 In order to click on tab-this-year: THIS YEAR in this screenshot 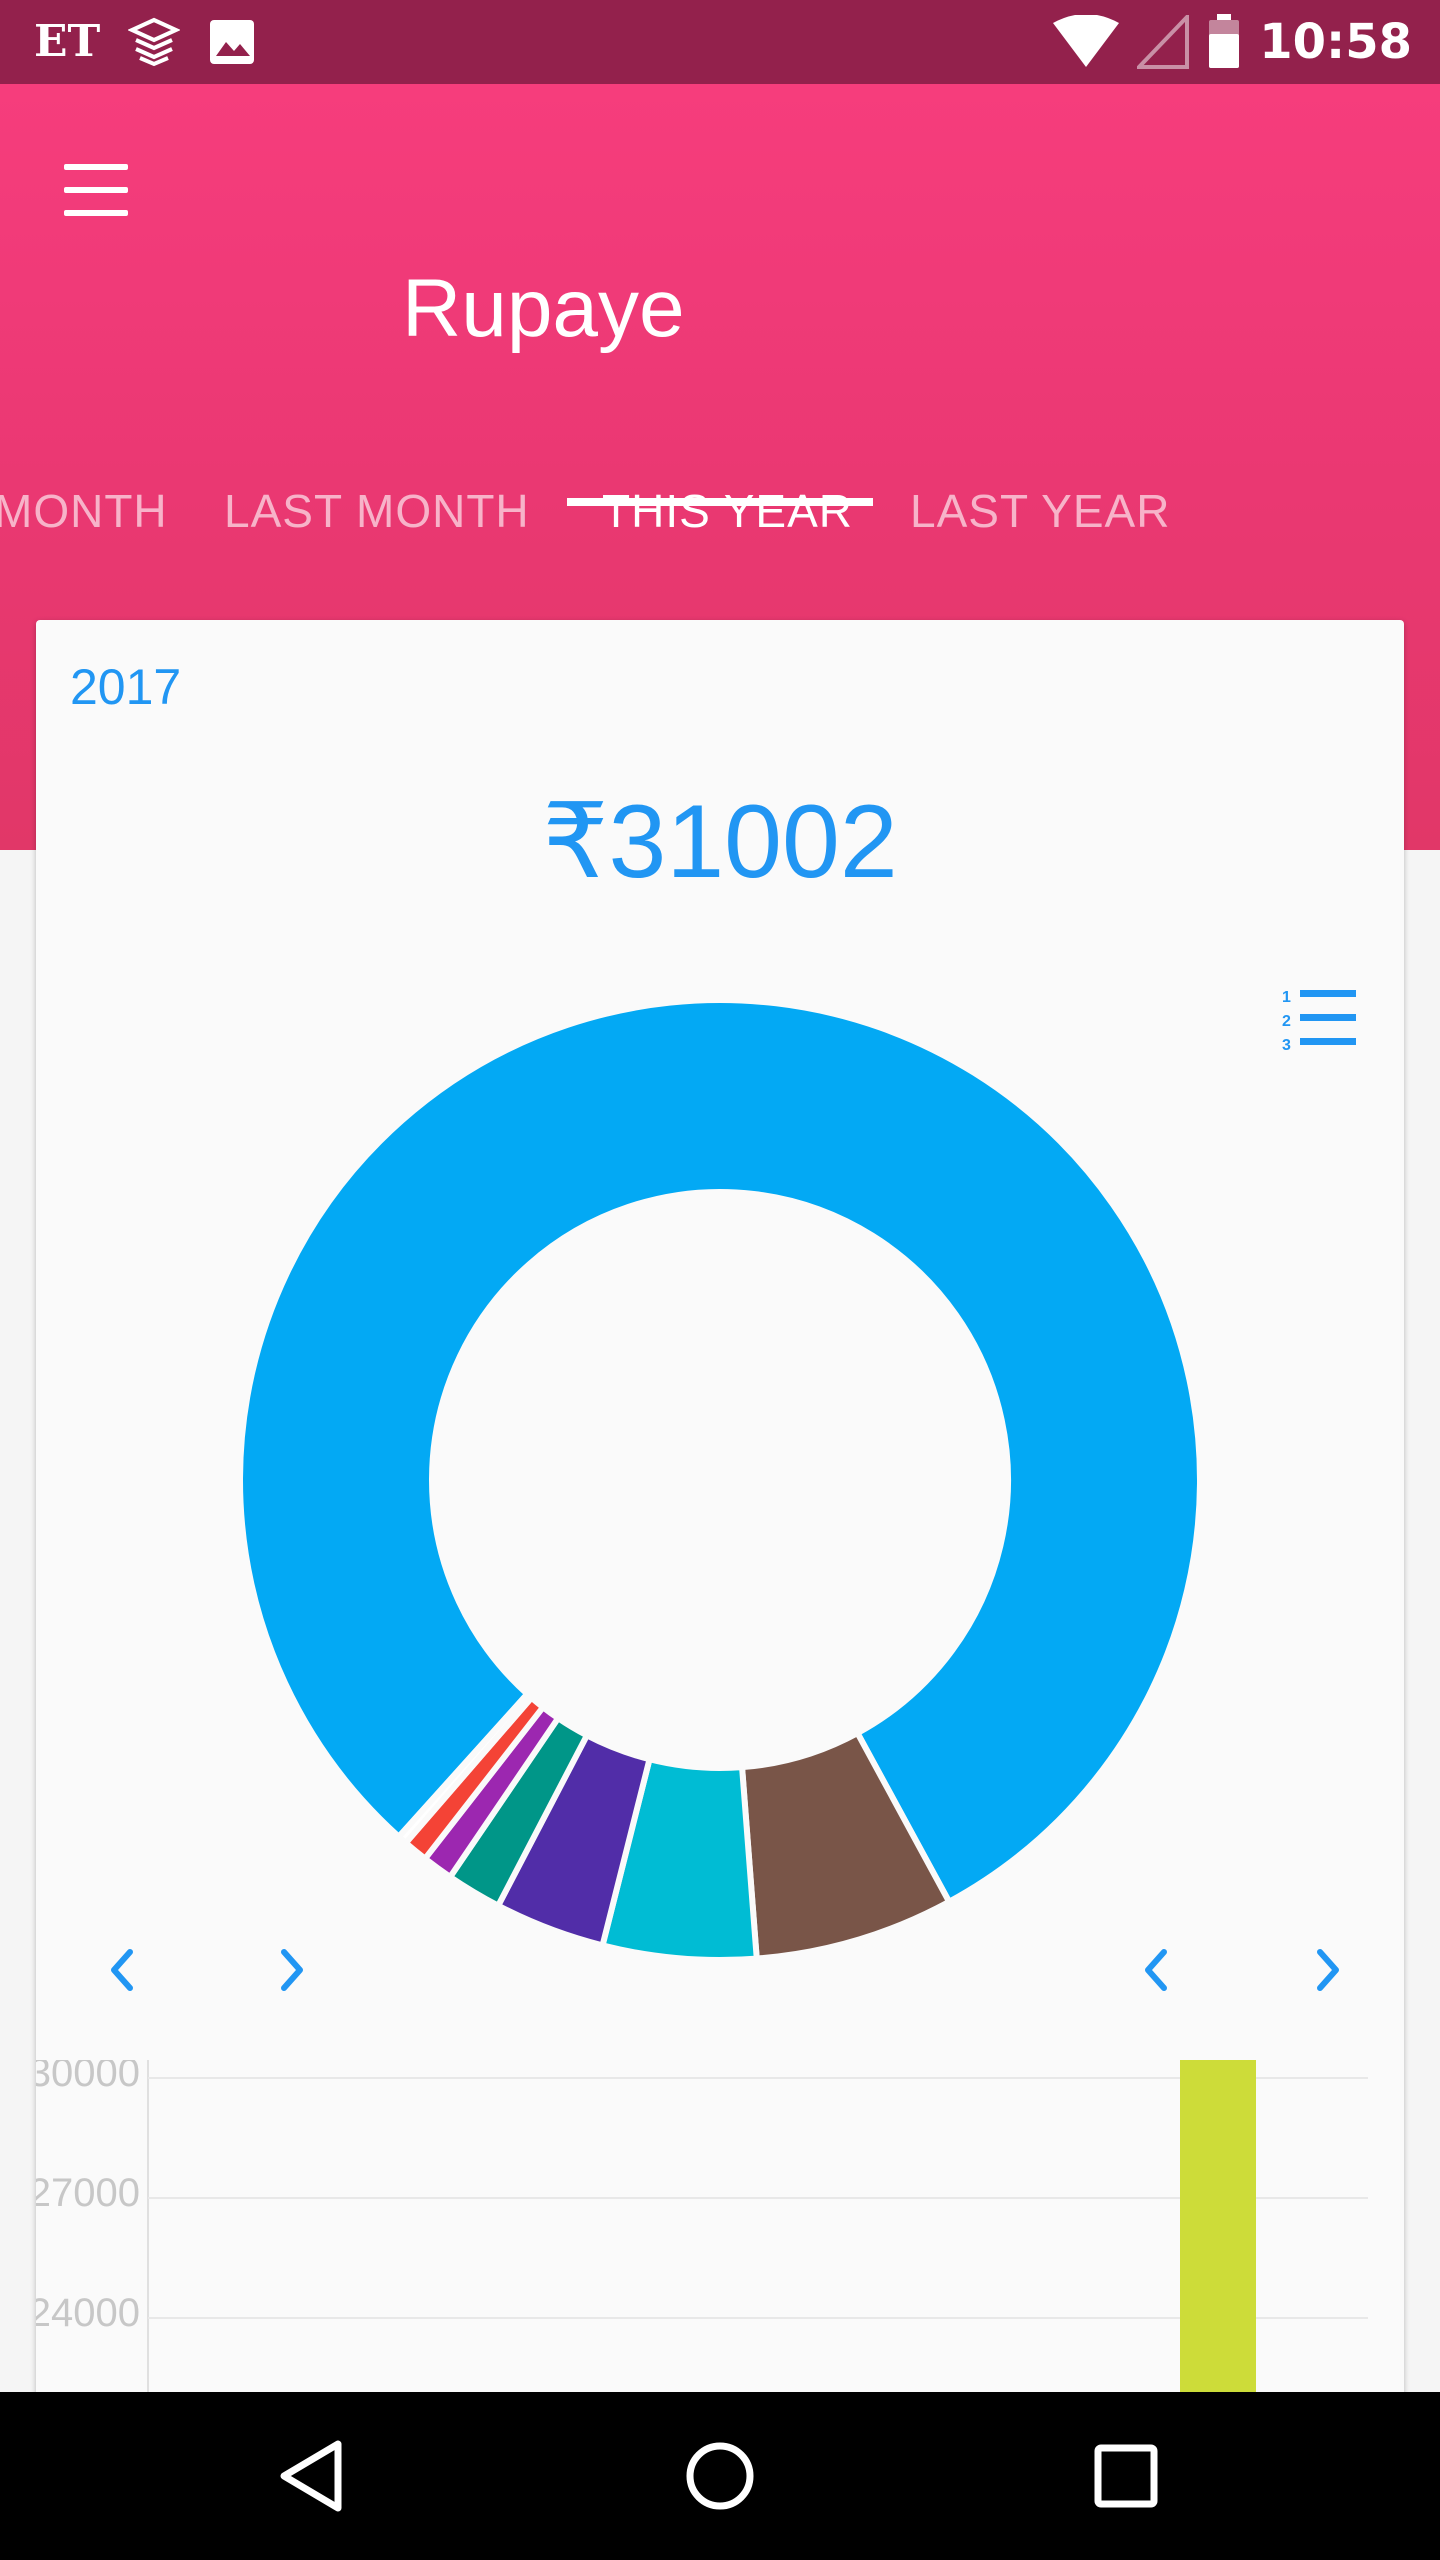, I will do `click(727, 511)`.